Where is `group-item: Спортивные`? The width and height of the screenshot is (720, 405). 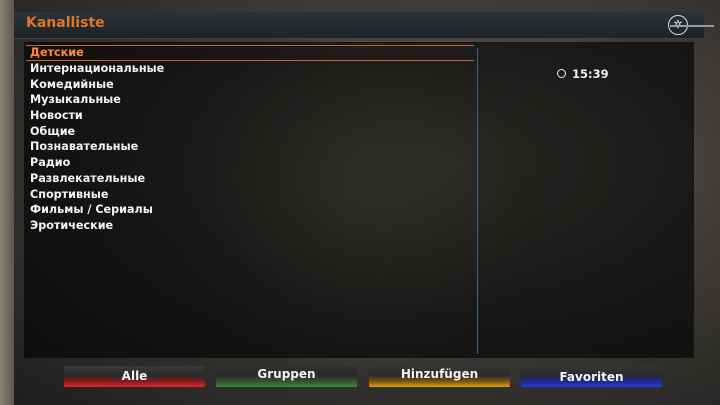 group-item: Спортивные is located at coordinates (250, 195).